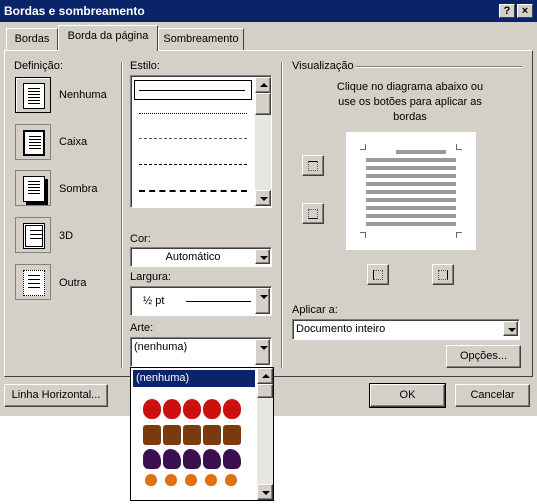 The image size is (537, 504). I want to click on setting-custom-button, so click(33, 282).